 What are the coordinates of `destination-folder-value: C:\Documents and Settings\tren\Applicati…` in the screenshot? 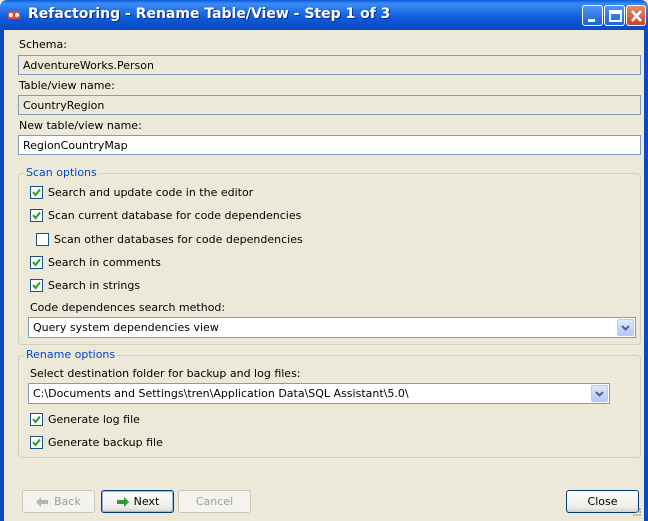 It's located at (221, 393).